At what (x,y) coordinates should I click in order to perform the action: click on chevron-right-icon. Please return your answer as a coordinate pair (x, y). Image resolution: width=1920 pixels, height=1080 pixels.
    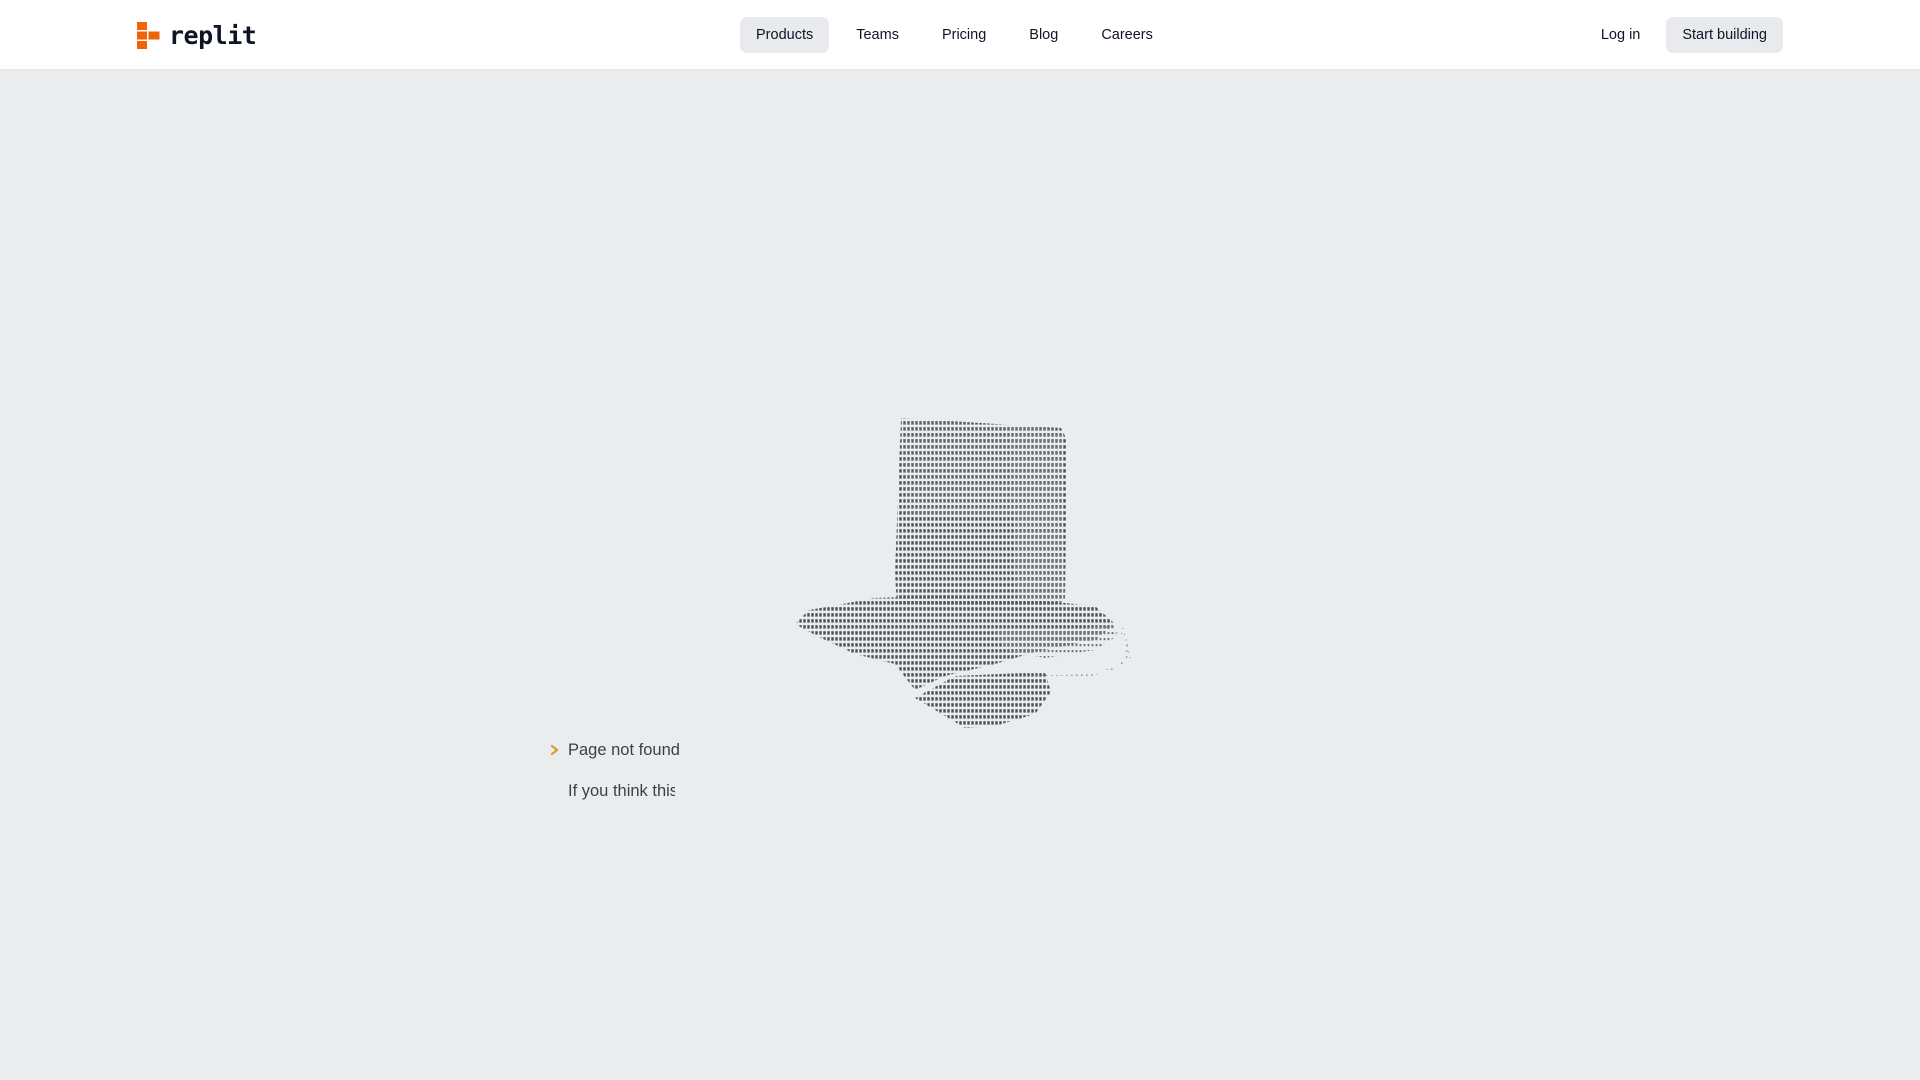
    Looking at the image, I should click on (554, 750).